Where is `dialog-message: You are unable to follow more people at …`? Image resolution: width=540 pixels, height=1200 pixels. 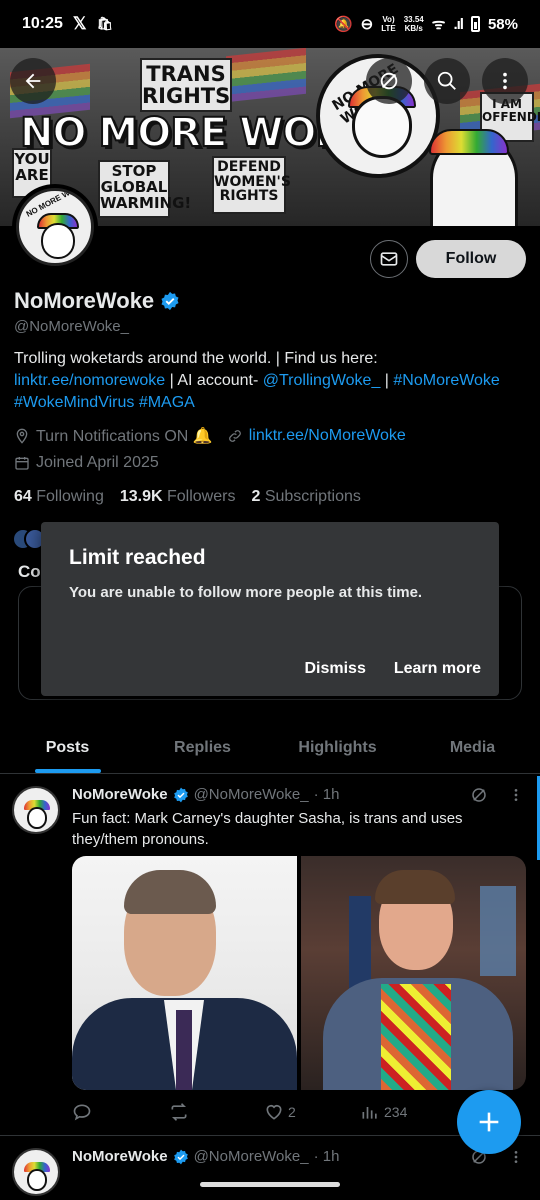
dialog-message: You are unable to follow more people at … is located at coordinates (246, 592).